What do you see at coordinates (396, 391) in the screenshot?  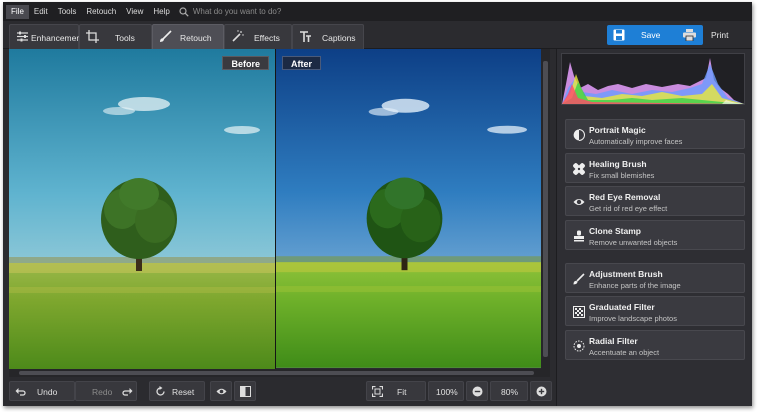 I see `fit-button: Fit` at bounding box center [396, 391].